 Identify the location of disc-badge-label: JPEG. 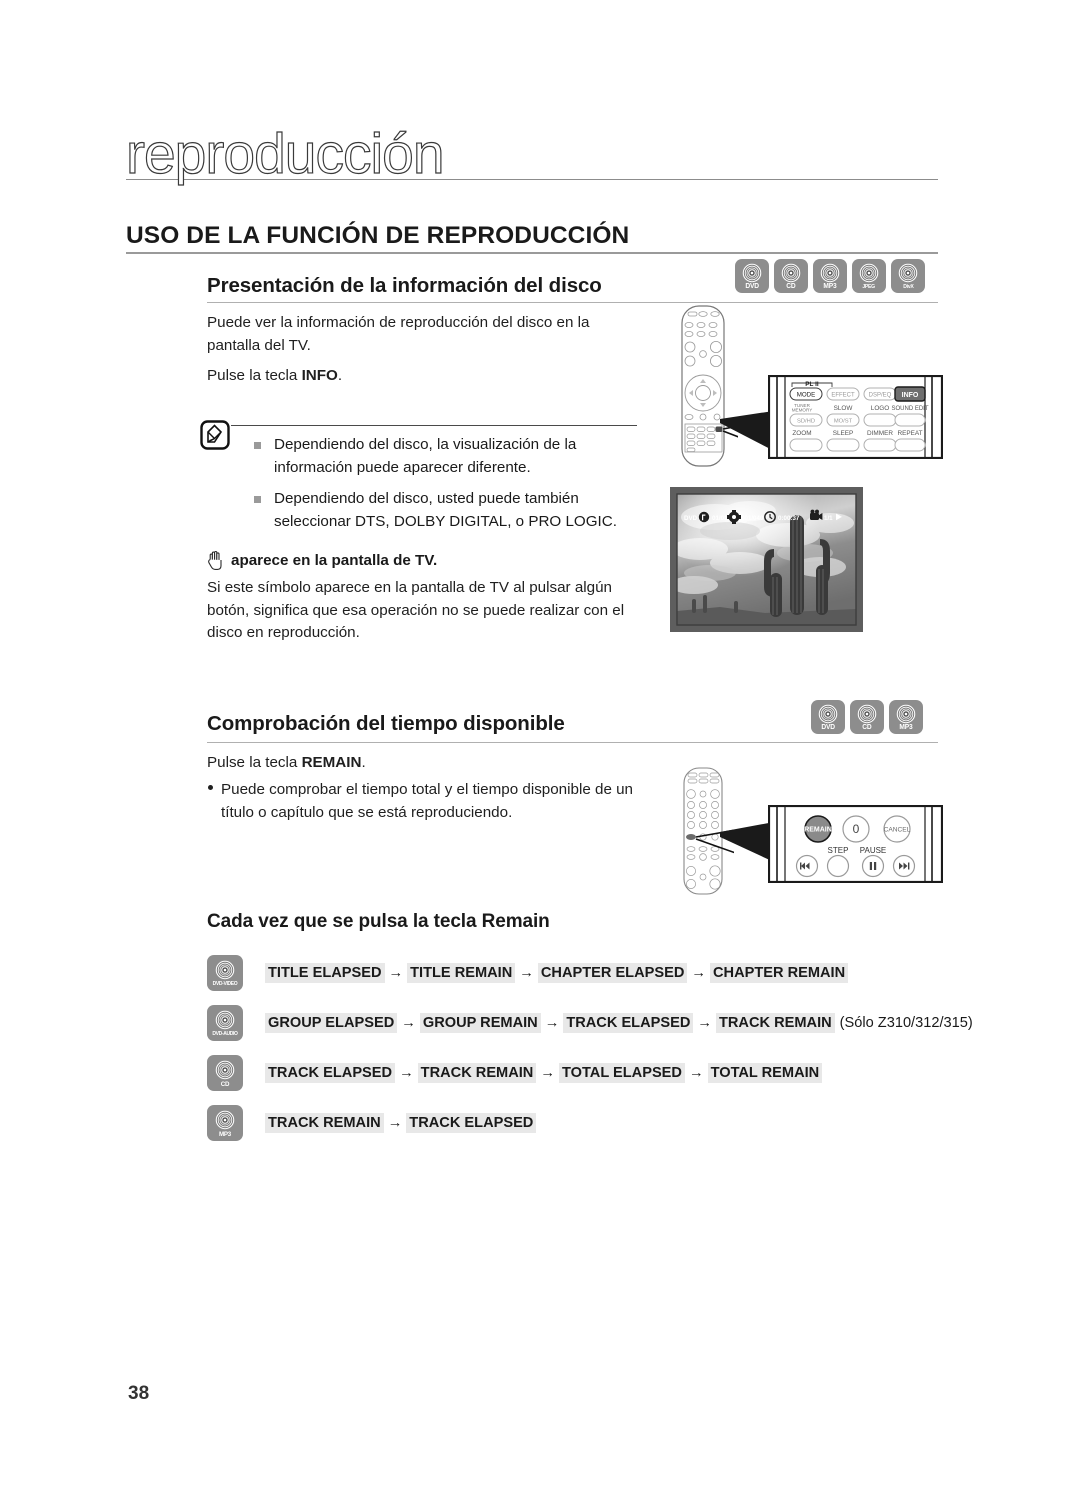
(869, 287).